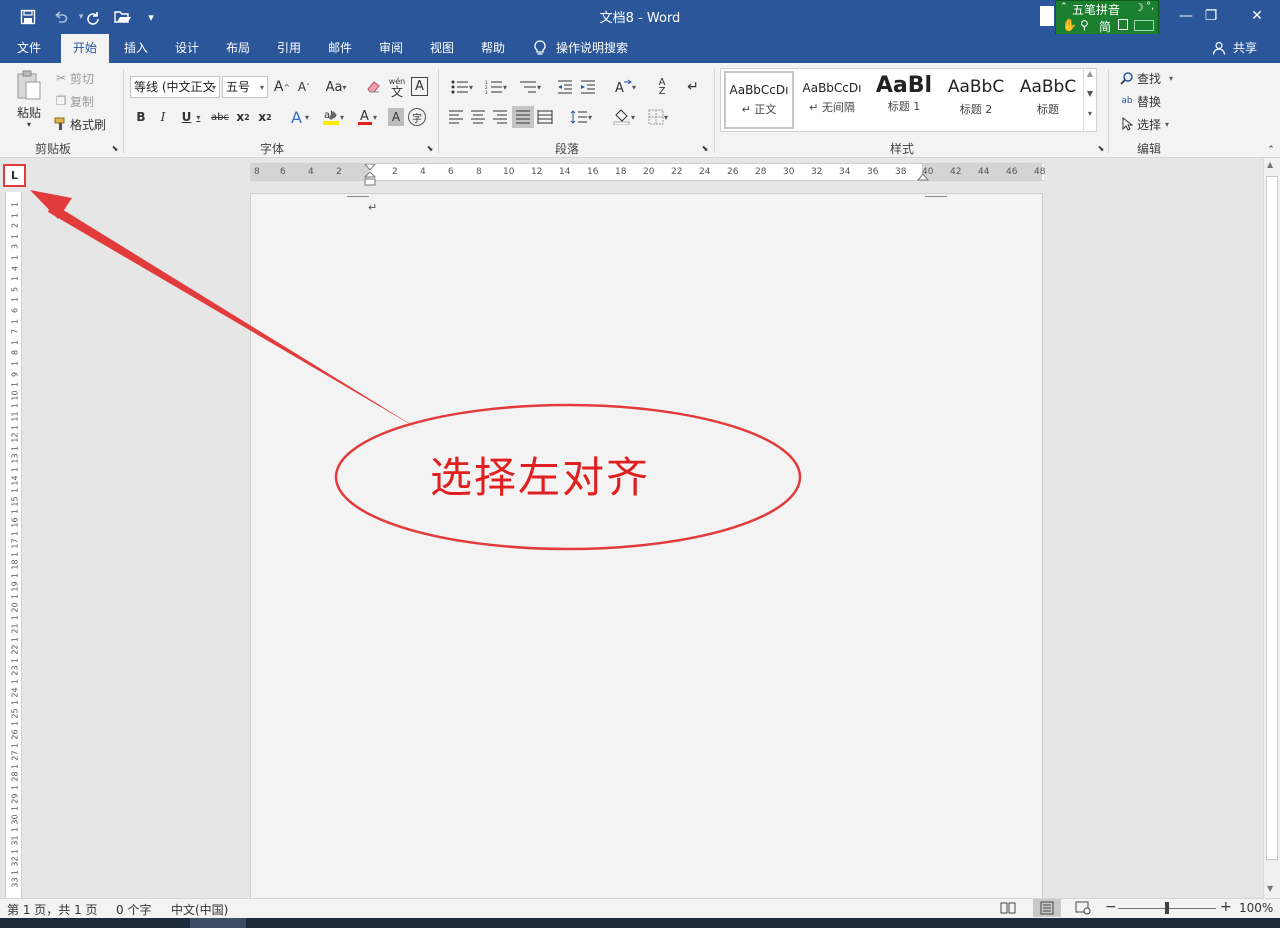  Describe the element at coordinates (1257, 16) in the screenshot. I see `close-button: ✕` at that location.